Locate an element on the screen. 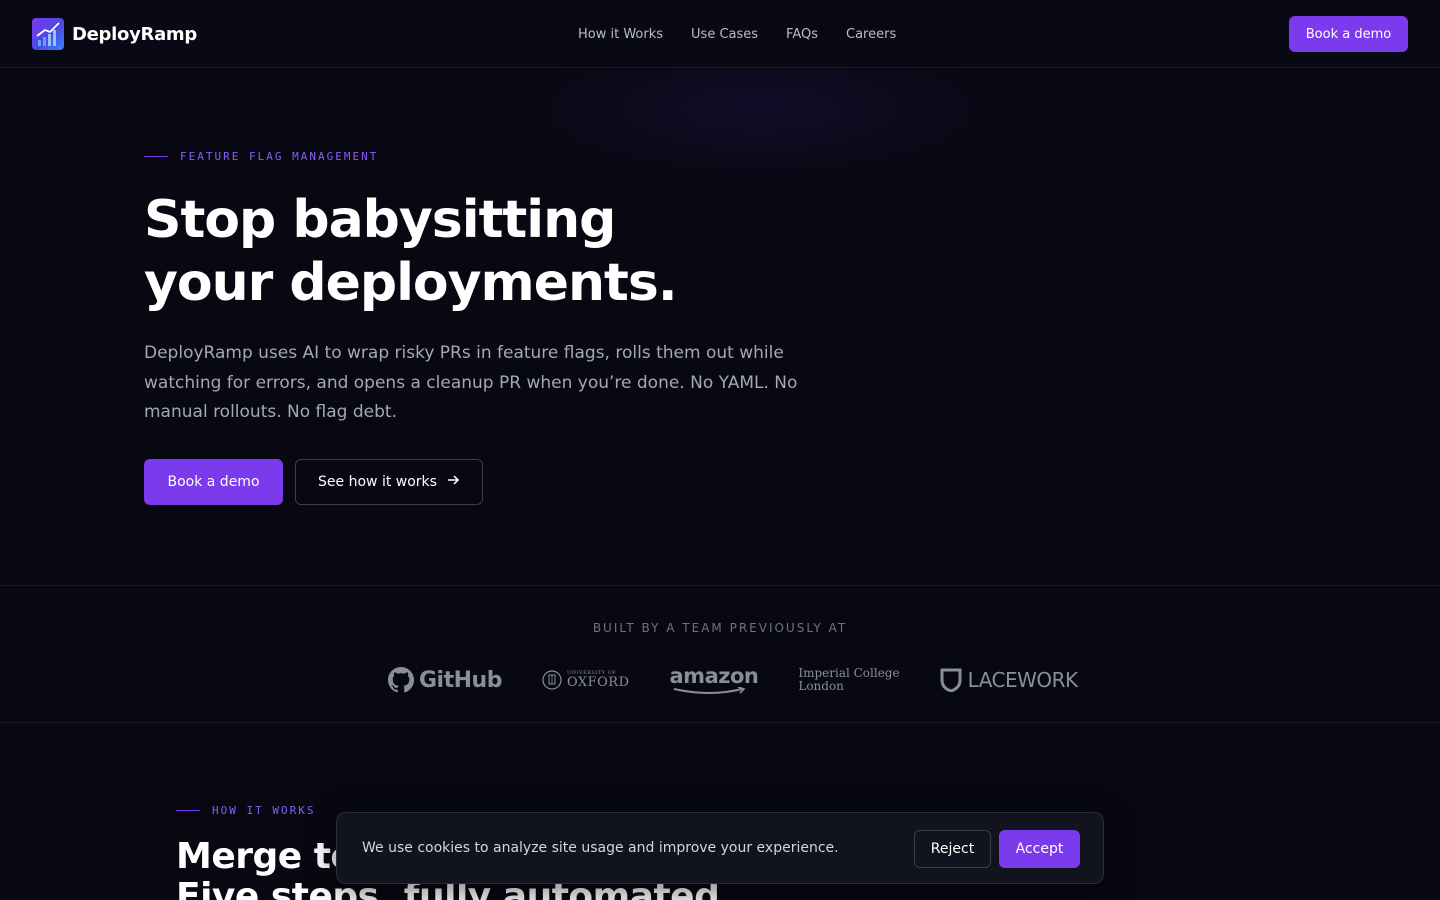 The height and width of the screenshot is (900, 1440). amazon-smile-icon is located at coordinates (709, 690).